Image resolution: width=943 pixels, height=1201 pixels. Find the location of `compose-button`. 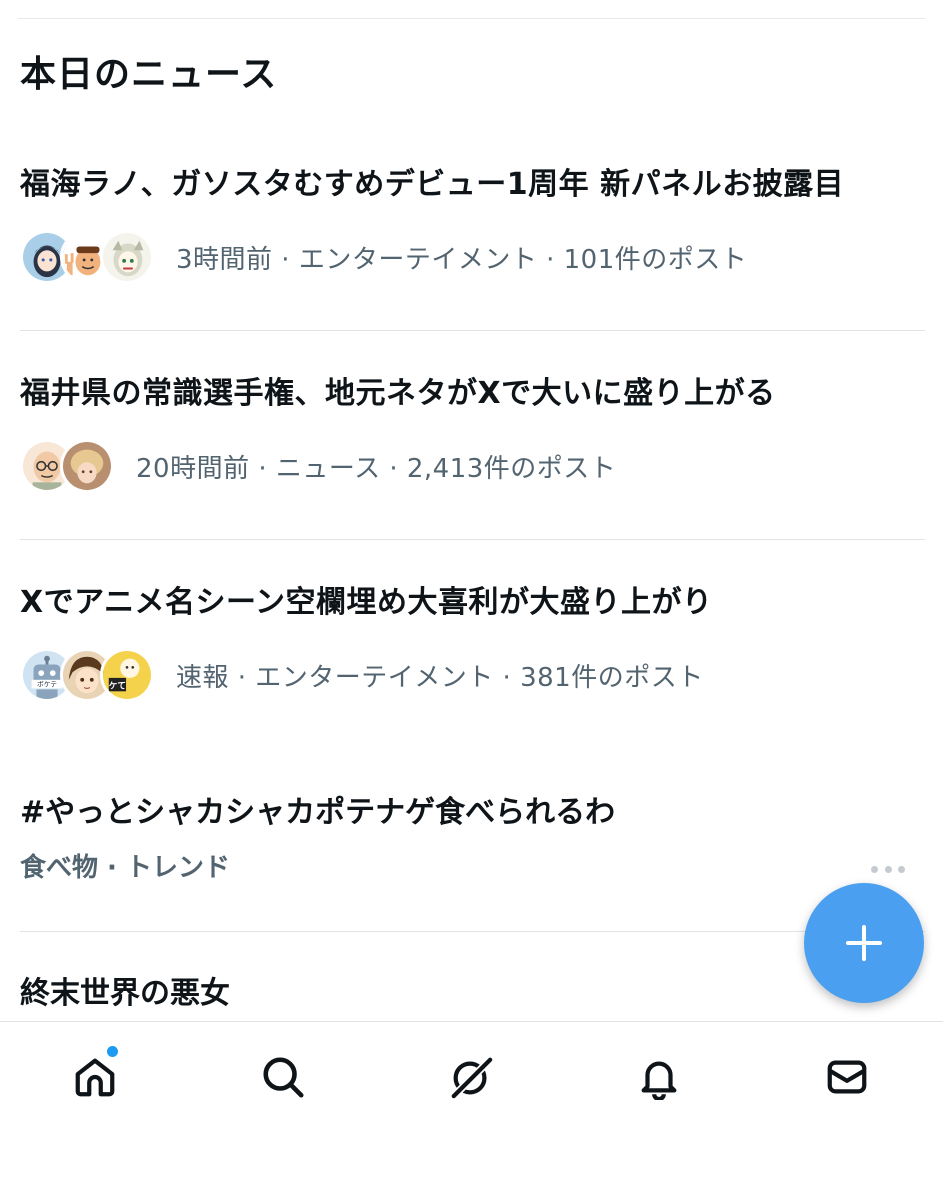

compose-button is located at coordinates (864, 943).